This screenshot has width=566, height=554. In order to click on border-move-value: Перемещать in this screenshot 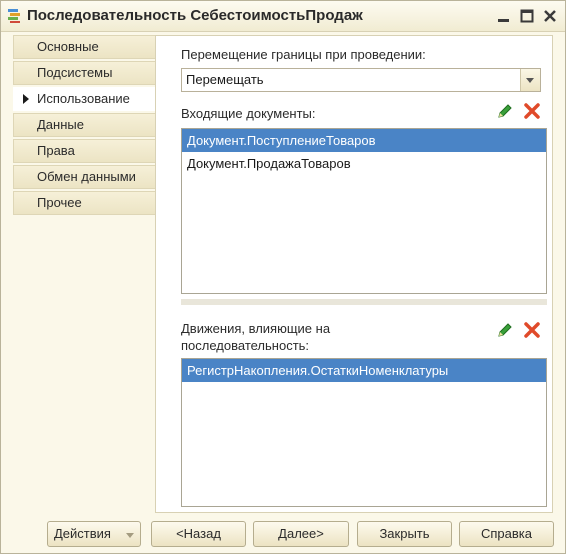, I will do `click(225, 79)`.